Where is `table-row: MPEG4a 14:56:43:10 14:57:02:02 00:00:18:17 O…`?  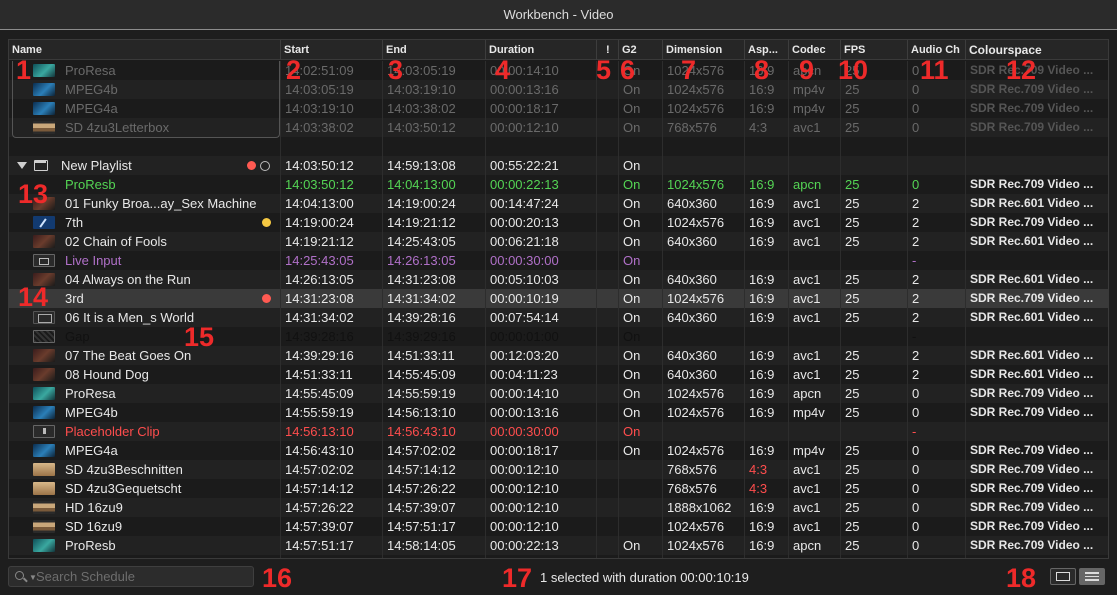
table-row: MPEG4a 14:56:43:10 14:57:02:02 00:00:18:17 O… is located at coordinates (558, 450).